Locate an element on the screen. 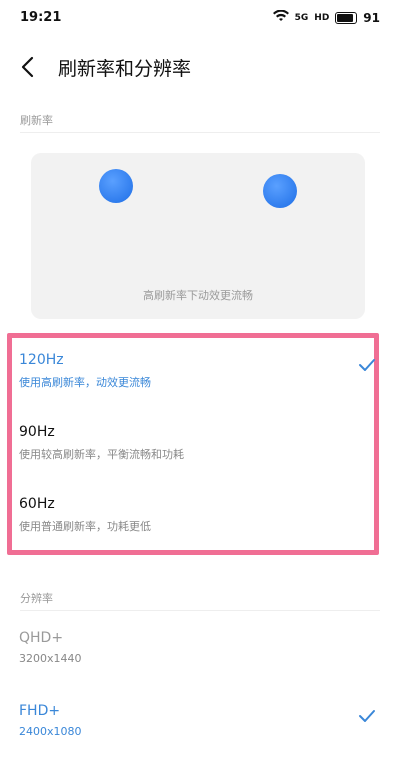  resolution-section-label: 分辨率 is located at coordinates (36, 598).